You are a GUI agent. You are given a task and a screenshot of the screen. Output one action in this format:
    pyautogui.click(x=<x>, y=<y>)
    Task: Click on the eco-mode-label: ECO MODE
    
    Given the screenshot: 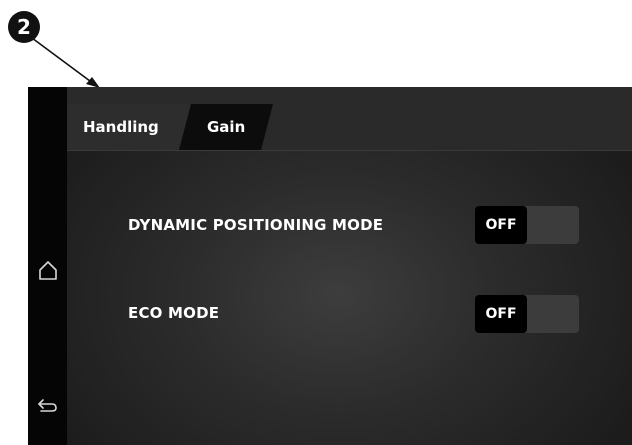 What is the action you would take?
    pyautogui.click(x=174, y=313)
    